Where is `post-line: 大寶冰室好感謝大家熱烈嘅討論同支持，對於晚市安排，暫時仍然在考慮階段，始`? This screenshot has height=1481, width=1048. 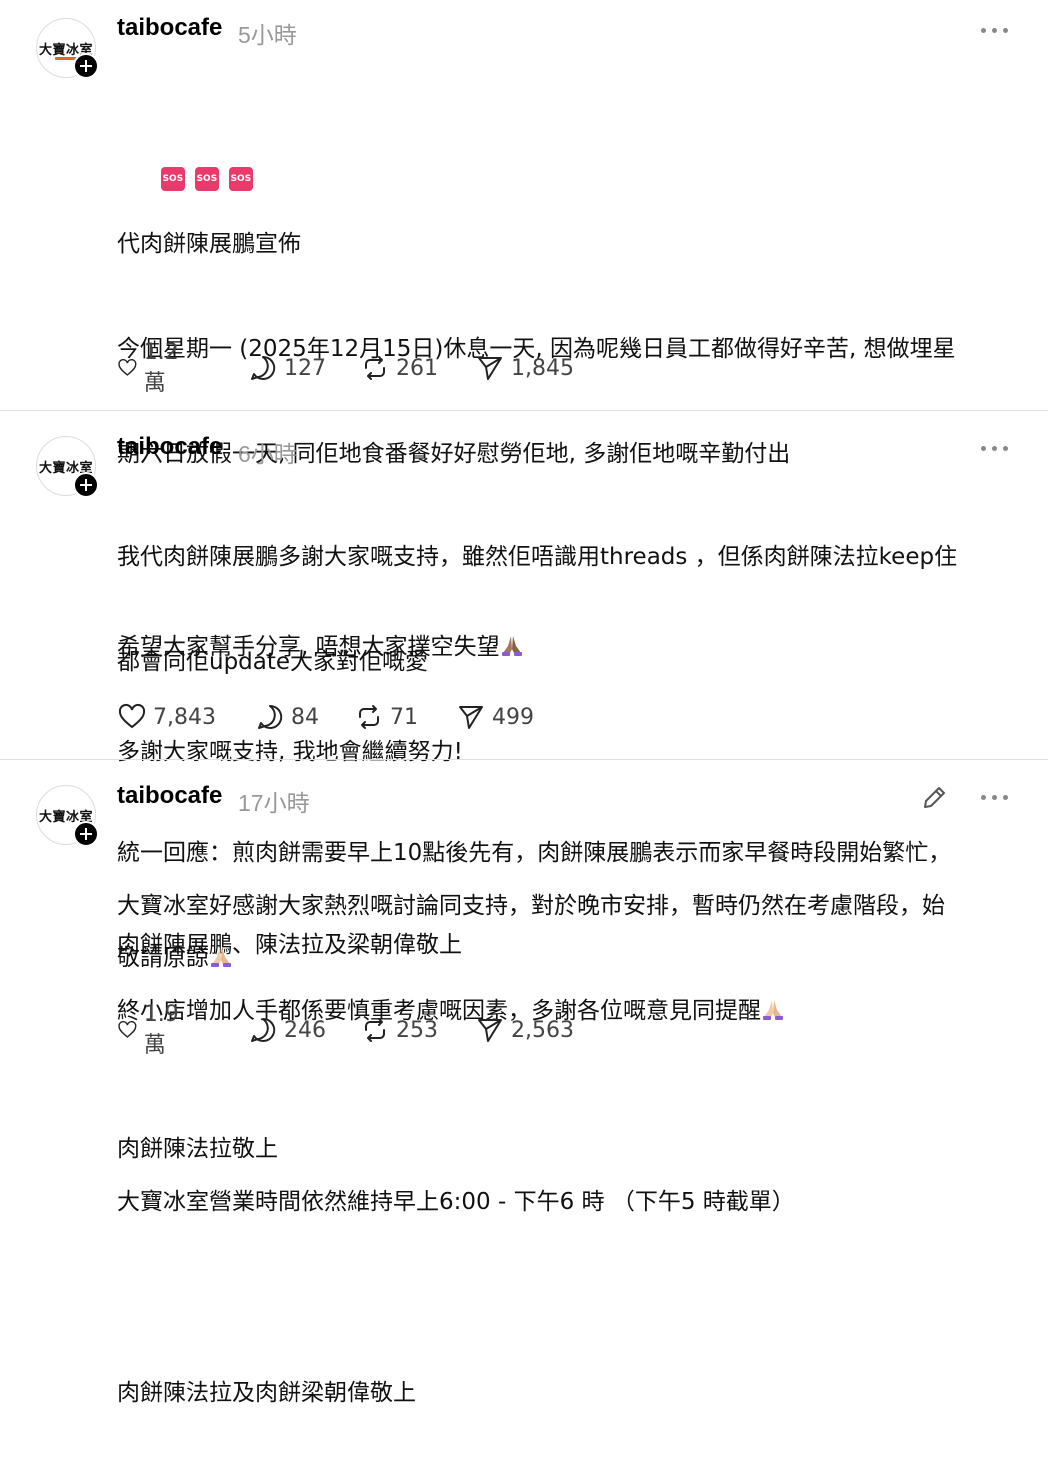
post-line: 大寶冰室好感謝大家熱烈嘅討論同支持，對於晚市安排，暫時仍然在考慮階段，始 is located at coordinates (531, 906).